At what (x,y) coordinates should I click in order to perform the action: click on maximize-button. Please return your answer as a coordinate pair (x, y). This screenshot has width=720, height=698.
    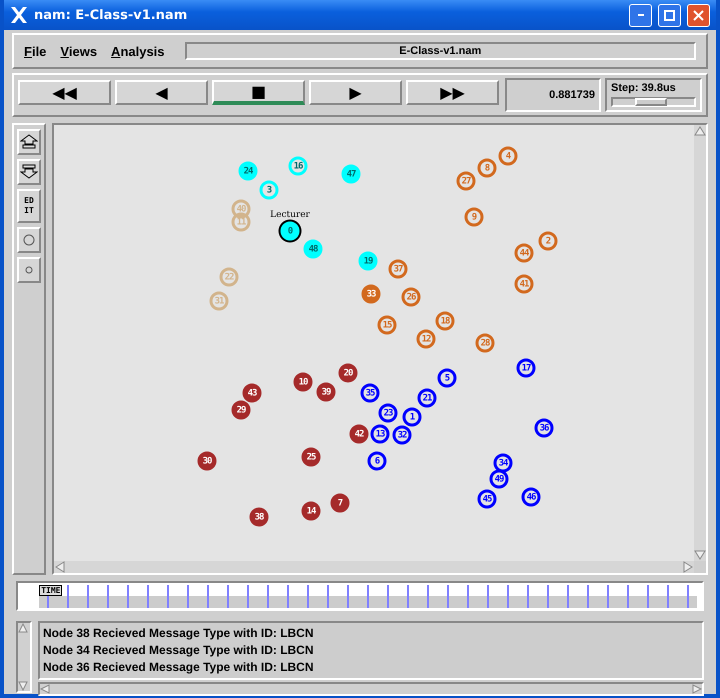
    Looking at the image, I should click on (669, 15).